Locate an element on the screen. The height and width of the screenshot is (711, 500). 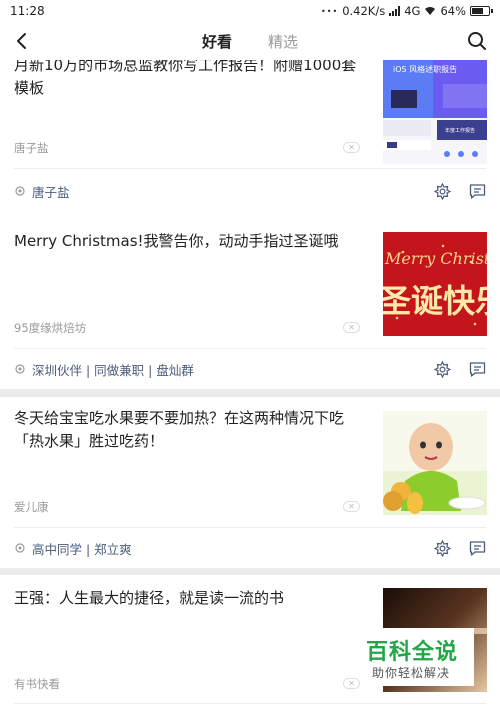
article-title: 月新10万的市场总监教你写工作报告！附赠1000套模板 is located at coordinates (191, 80).